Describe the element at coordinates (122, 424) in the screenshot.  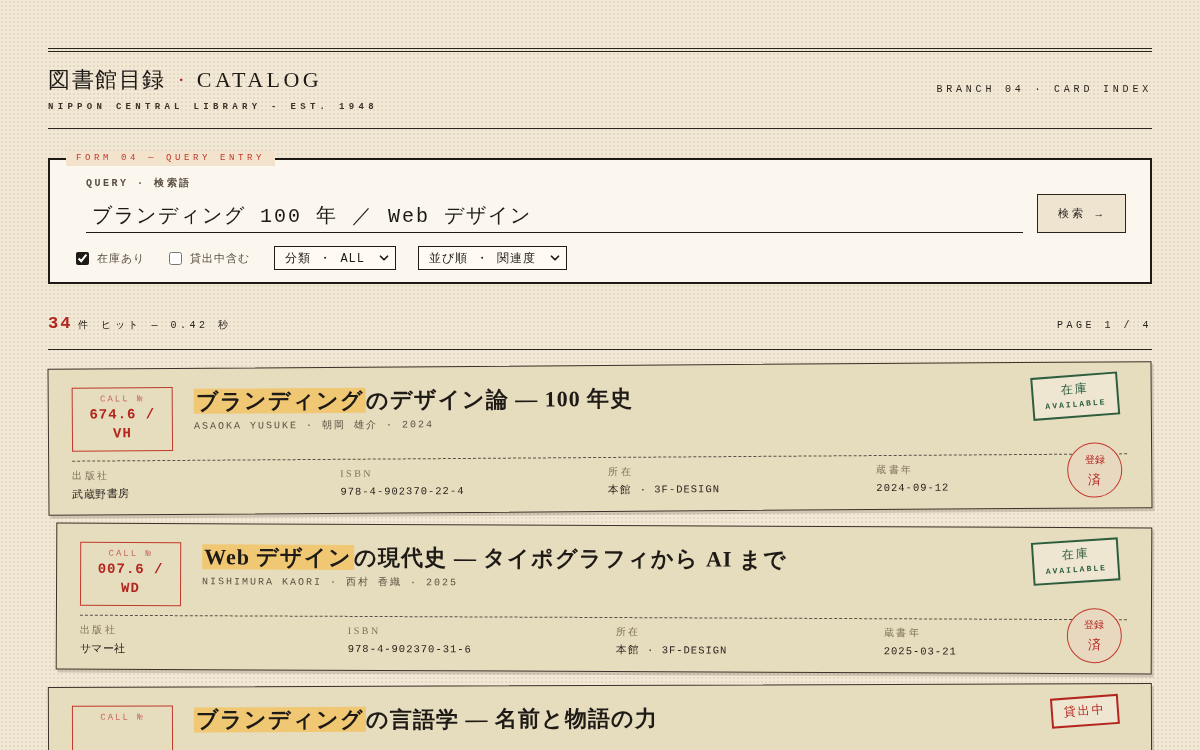
I see `call-number: 674.6 / VH` at that location.